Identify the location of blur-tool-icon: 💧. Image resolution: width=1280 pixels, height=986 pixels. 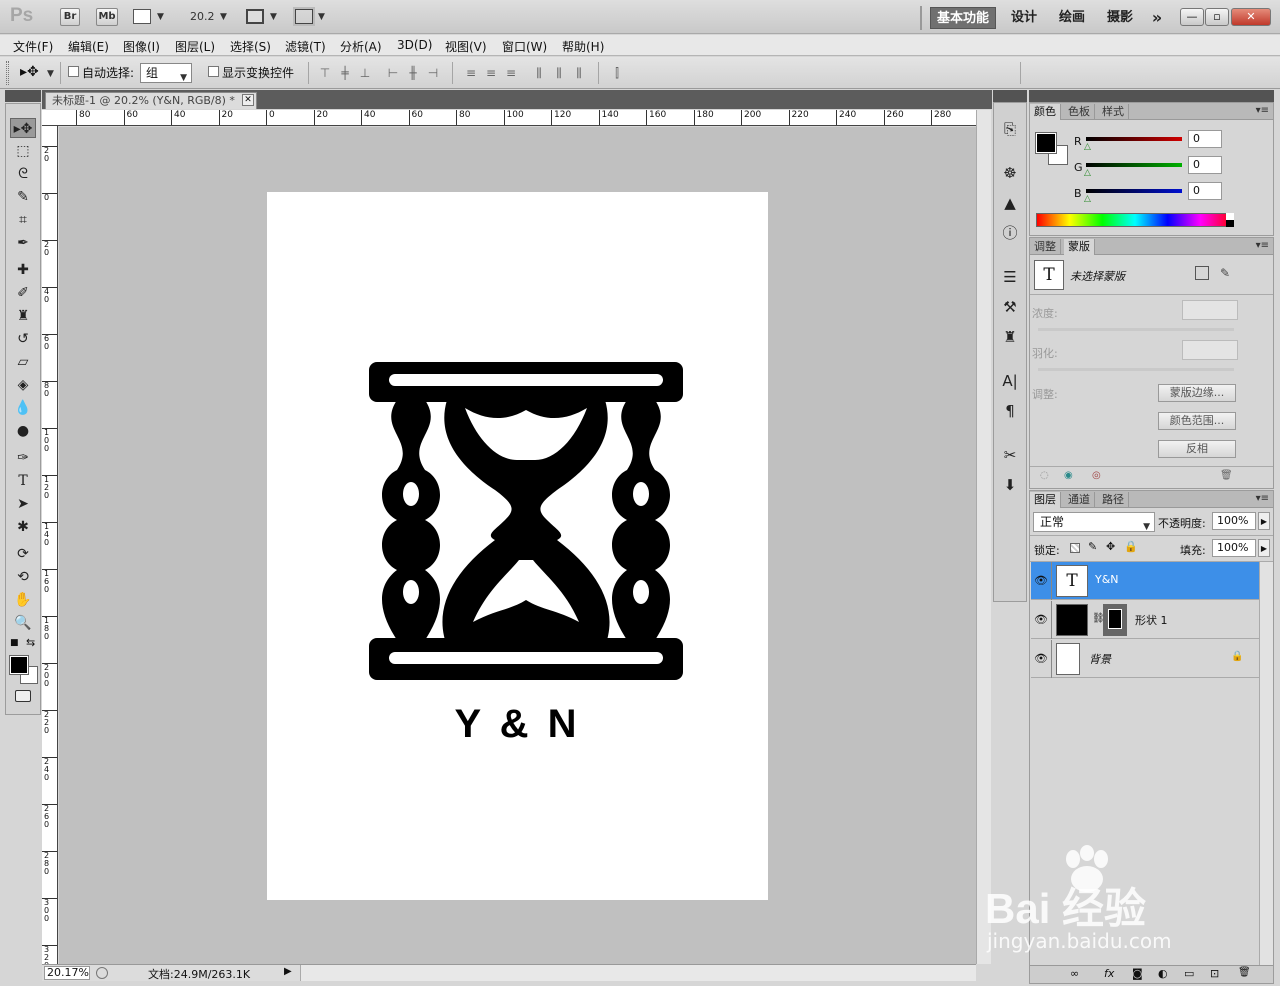
(23, 408).